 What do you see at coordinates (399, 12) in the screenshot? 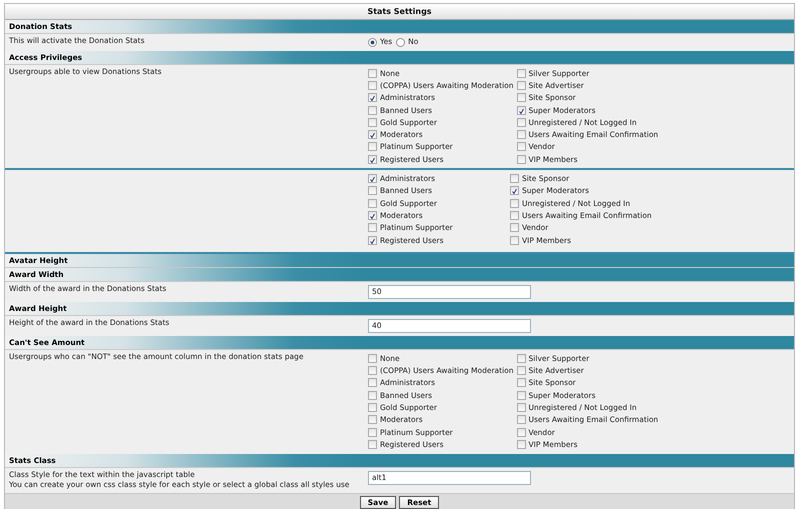
I see `panel-title: Stats Settings` at bounding box center [399, 12].